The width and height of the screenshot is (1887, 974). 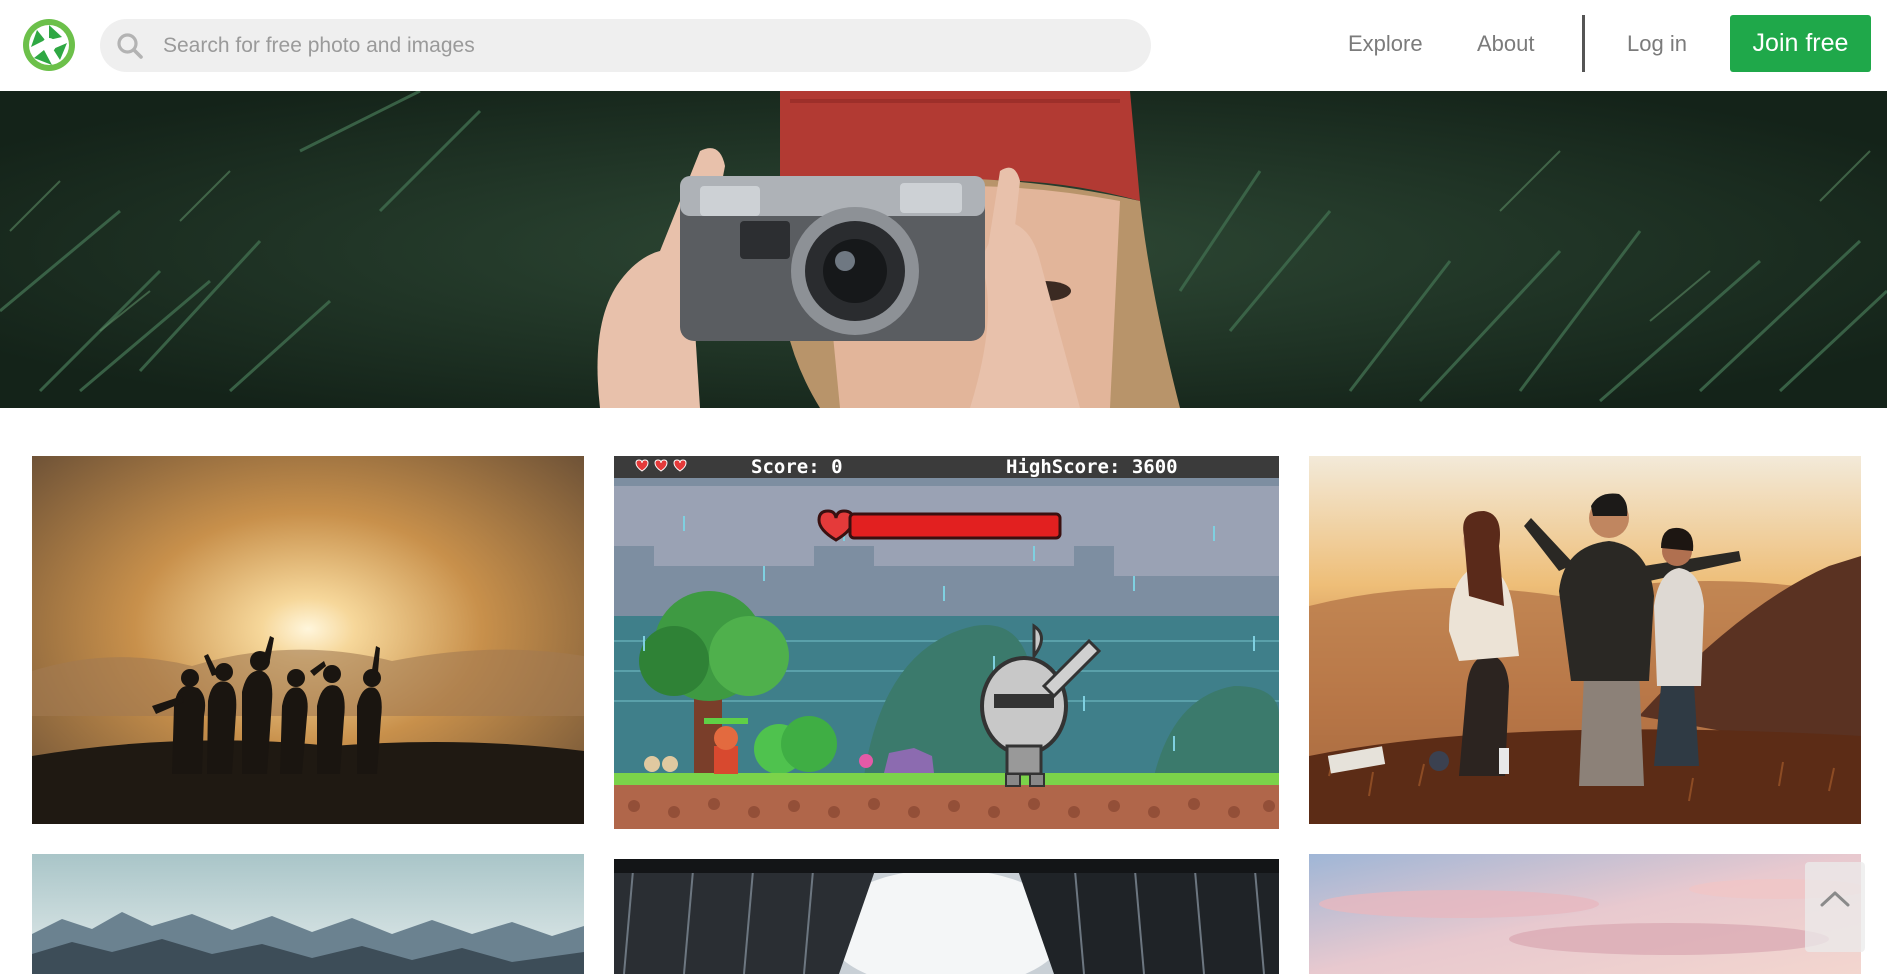 I want to click on scroll-to-top-button, so click(x=1835, y=907).